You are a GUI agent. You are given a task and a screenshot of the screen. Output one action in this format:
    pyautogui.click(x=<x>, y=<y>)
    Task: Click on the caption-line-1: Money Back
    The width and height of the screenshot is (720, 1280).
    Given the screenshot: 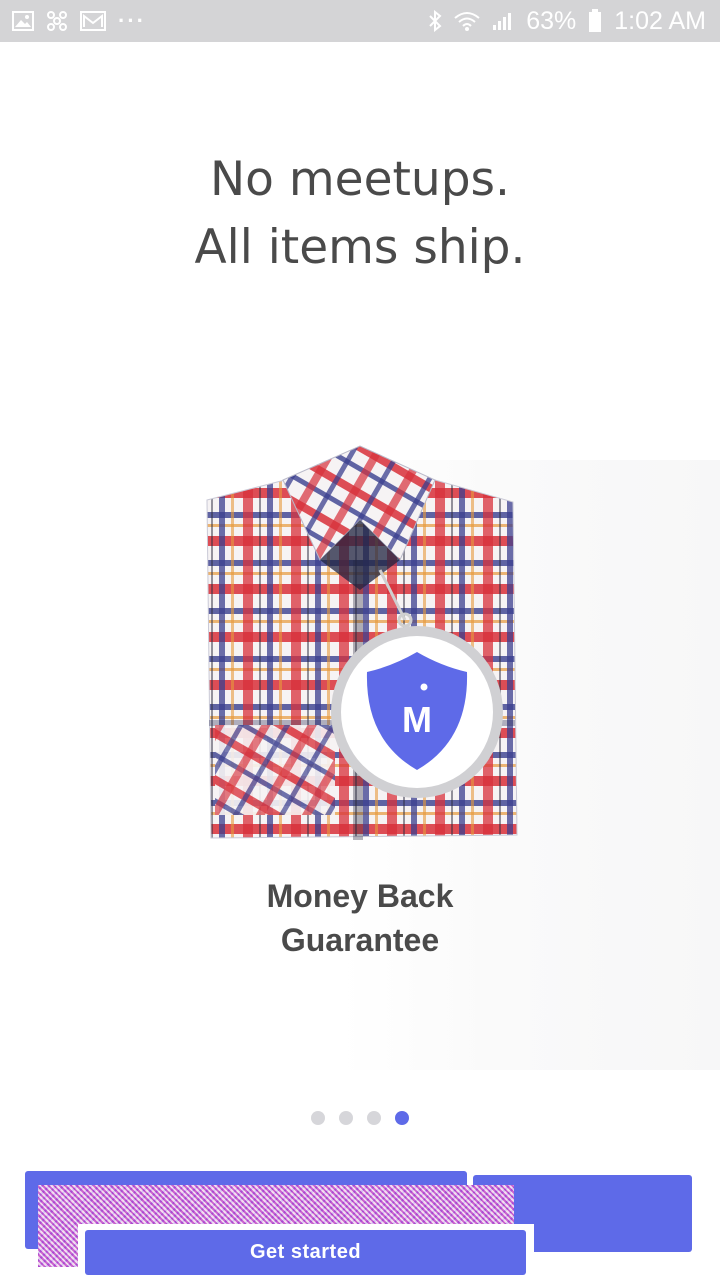 What is the action you would take?
    pyautogui.click(x=360, y=896)
    